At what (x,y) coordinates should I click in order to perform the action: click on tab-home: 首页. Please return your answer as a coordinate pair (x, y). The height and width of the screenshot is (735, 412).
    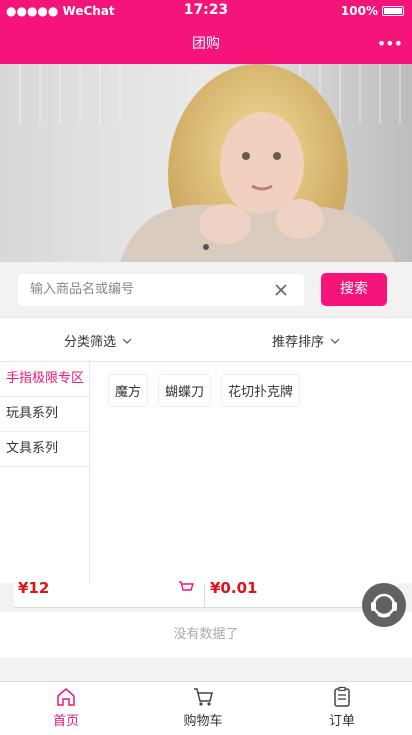
    Looking at the image, I should click on (66, 707).